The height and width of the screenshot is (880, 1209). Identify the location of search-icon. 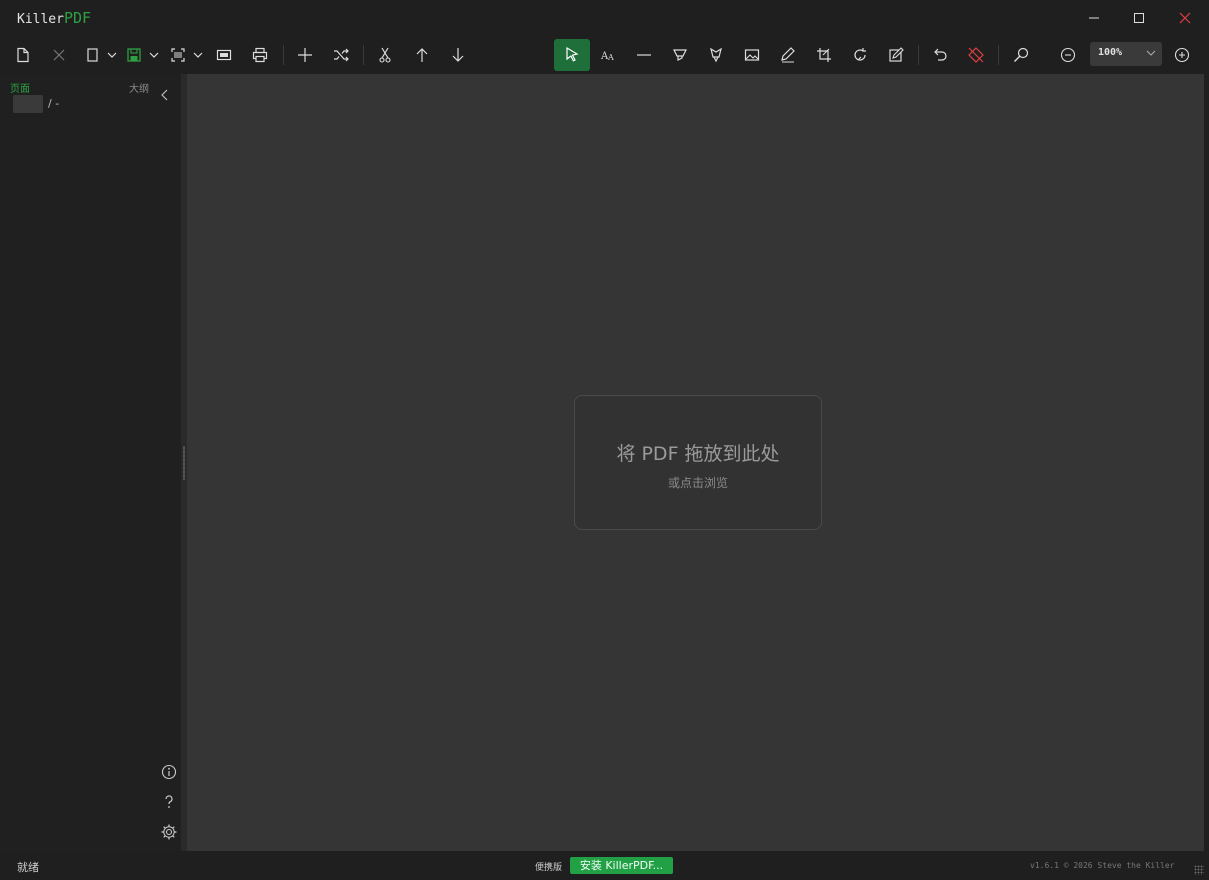
(1021, 54).